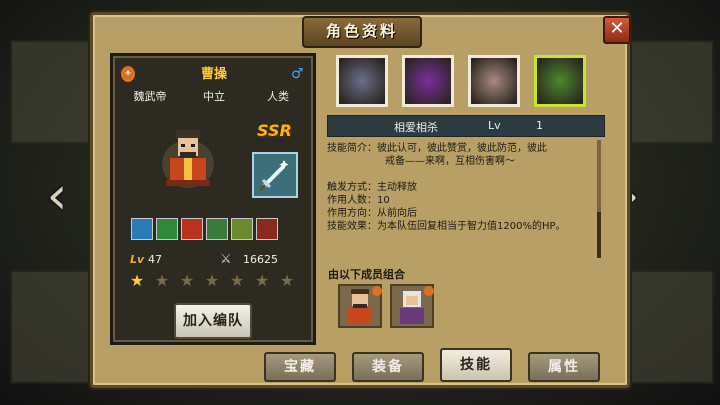 This screenshot has width=720, height=405. What do you see at coordinates (672, 92) in the screenshot?
I see `background-panel-right` at bounding box center [672, 92].